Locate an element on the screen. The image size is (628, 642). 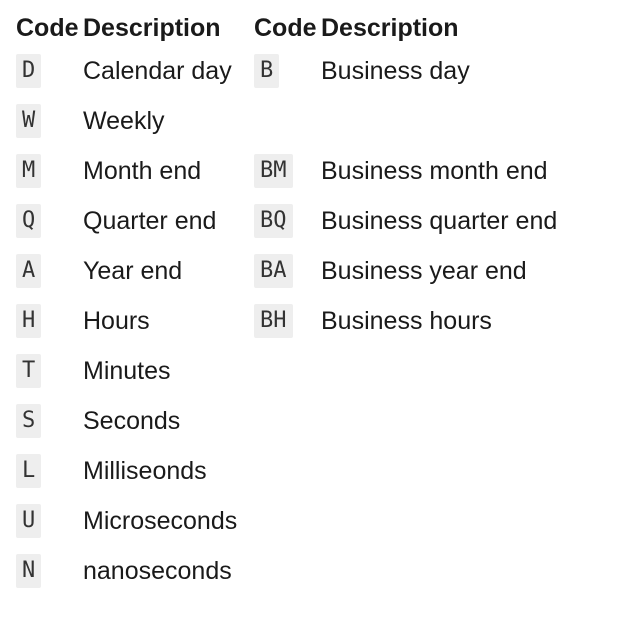
header-description-1: Description is located at coordinates (152, 27).